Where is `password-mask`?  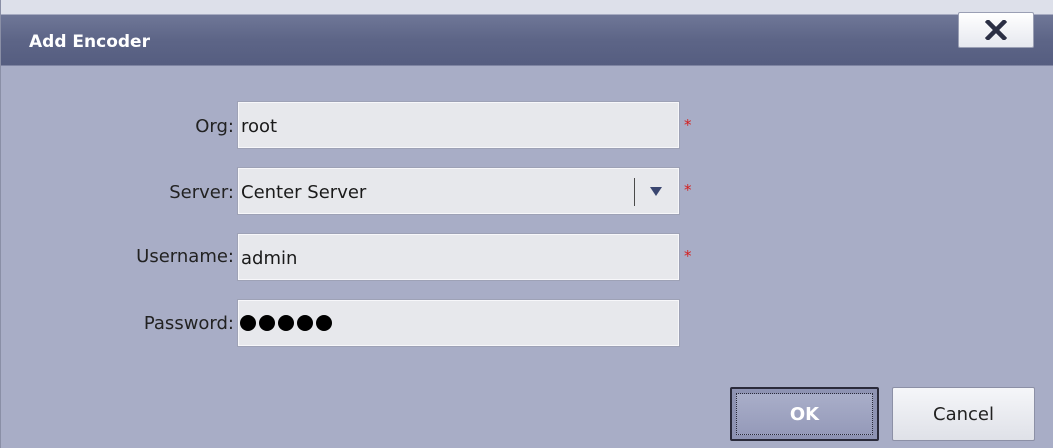 password-mask is located at coordinates (286, 323).